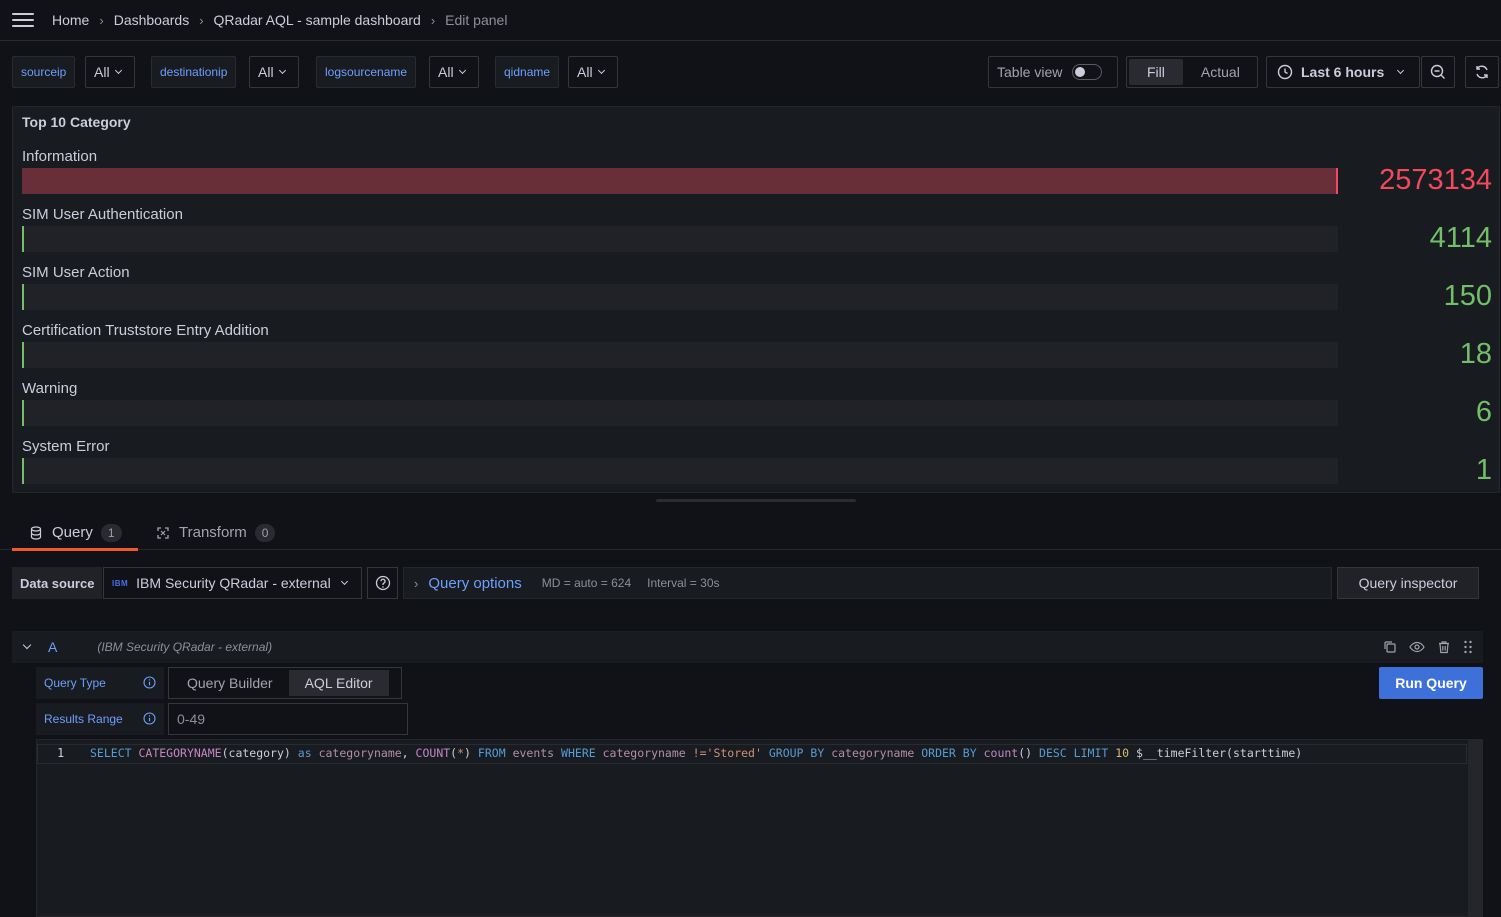 The width and height of the screenshot is (1501, 917). I want to click on variable-select-logsourcename: All, so click(454, 72).